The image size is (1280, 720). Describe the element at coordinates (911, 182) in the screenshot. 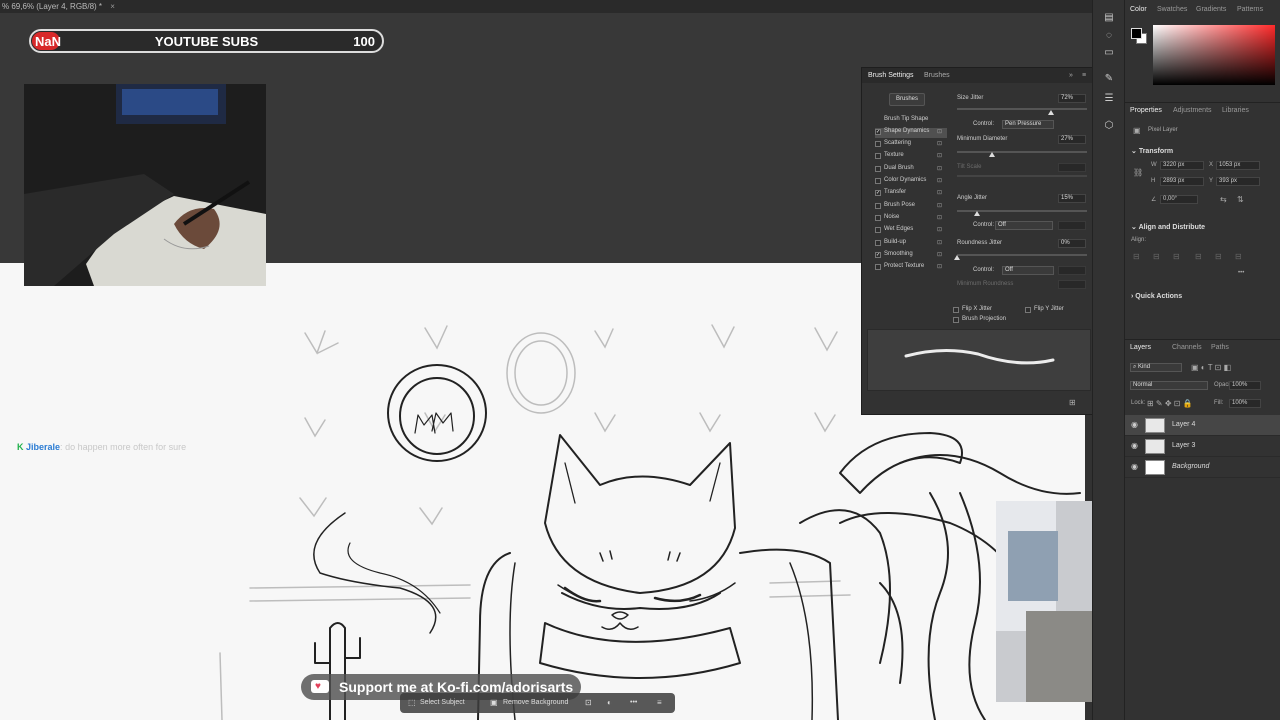

I see `option-color-dynamics: Color Dynamics ⊡` at that location.